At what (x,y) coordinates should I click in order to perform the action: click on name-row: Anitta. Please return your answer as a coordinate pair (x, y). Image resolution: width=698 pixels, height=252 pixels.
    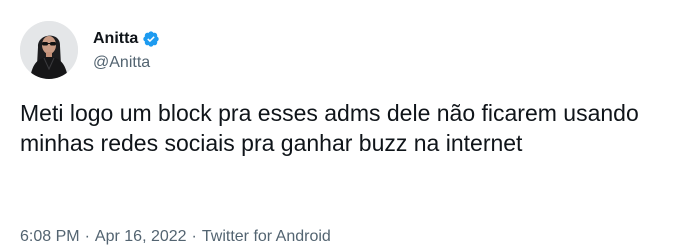
    Looking at the image, I should click on (126, 39).